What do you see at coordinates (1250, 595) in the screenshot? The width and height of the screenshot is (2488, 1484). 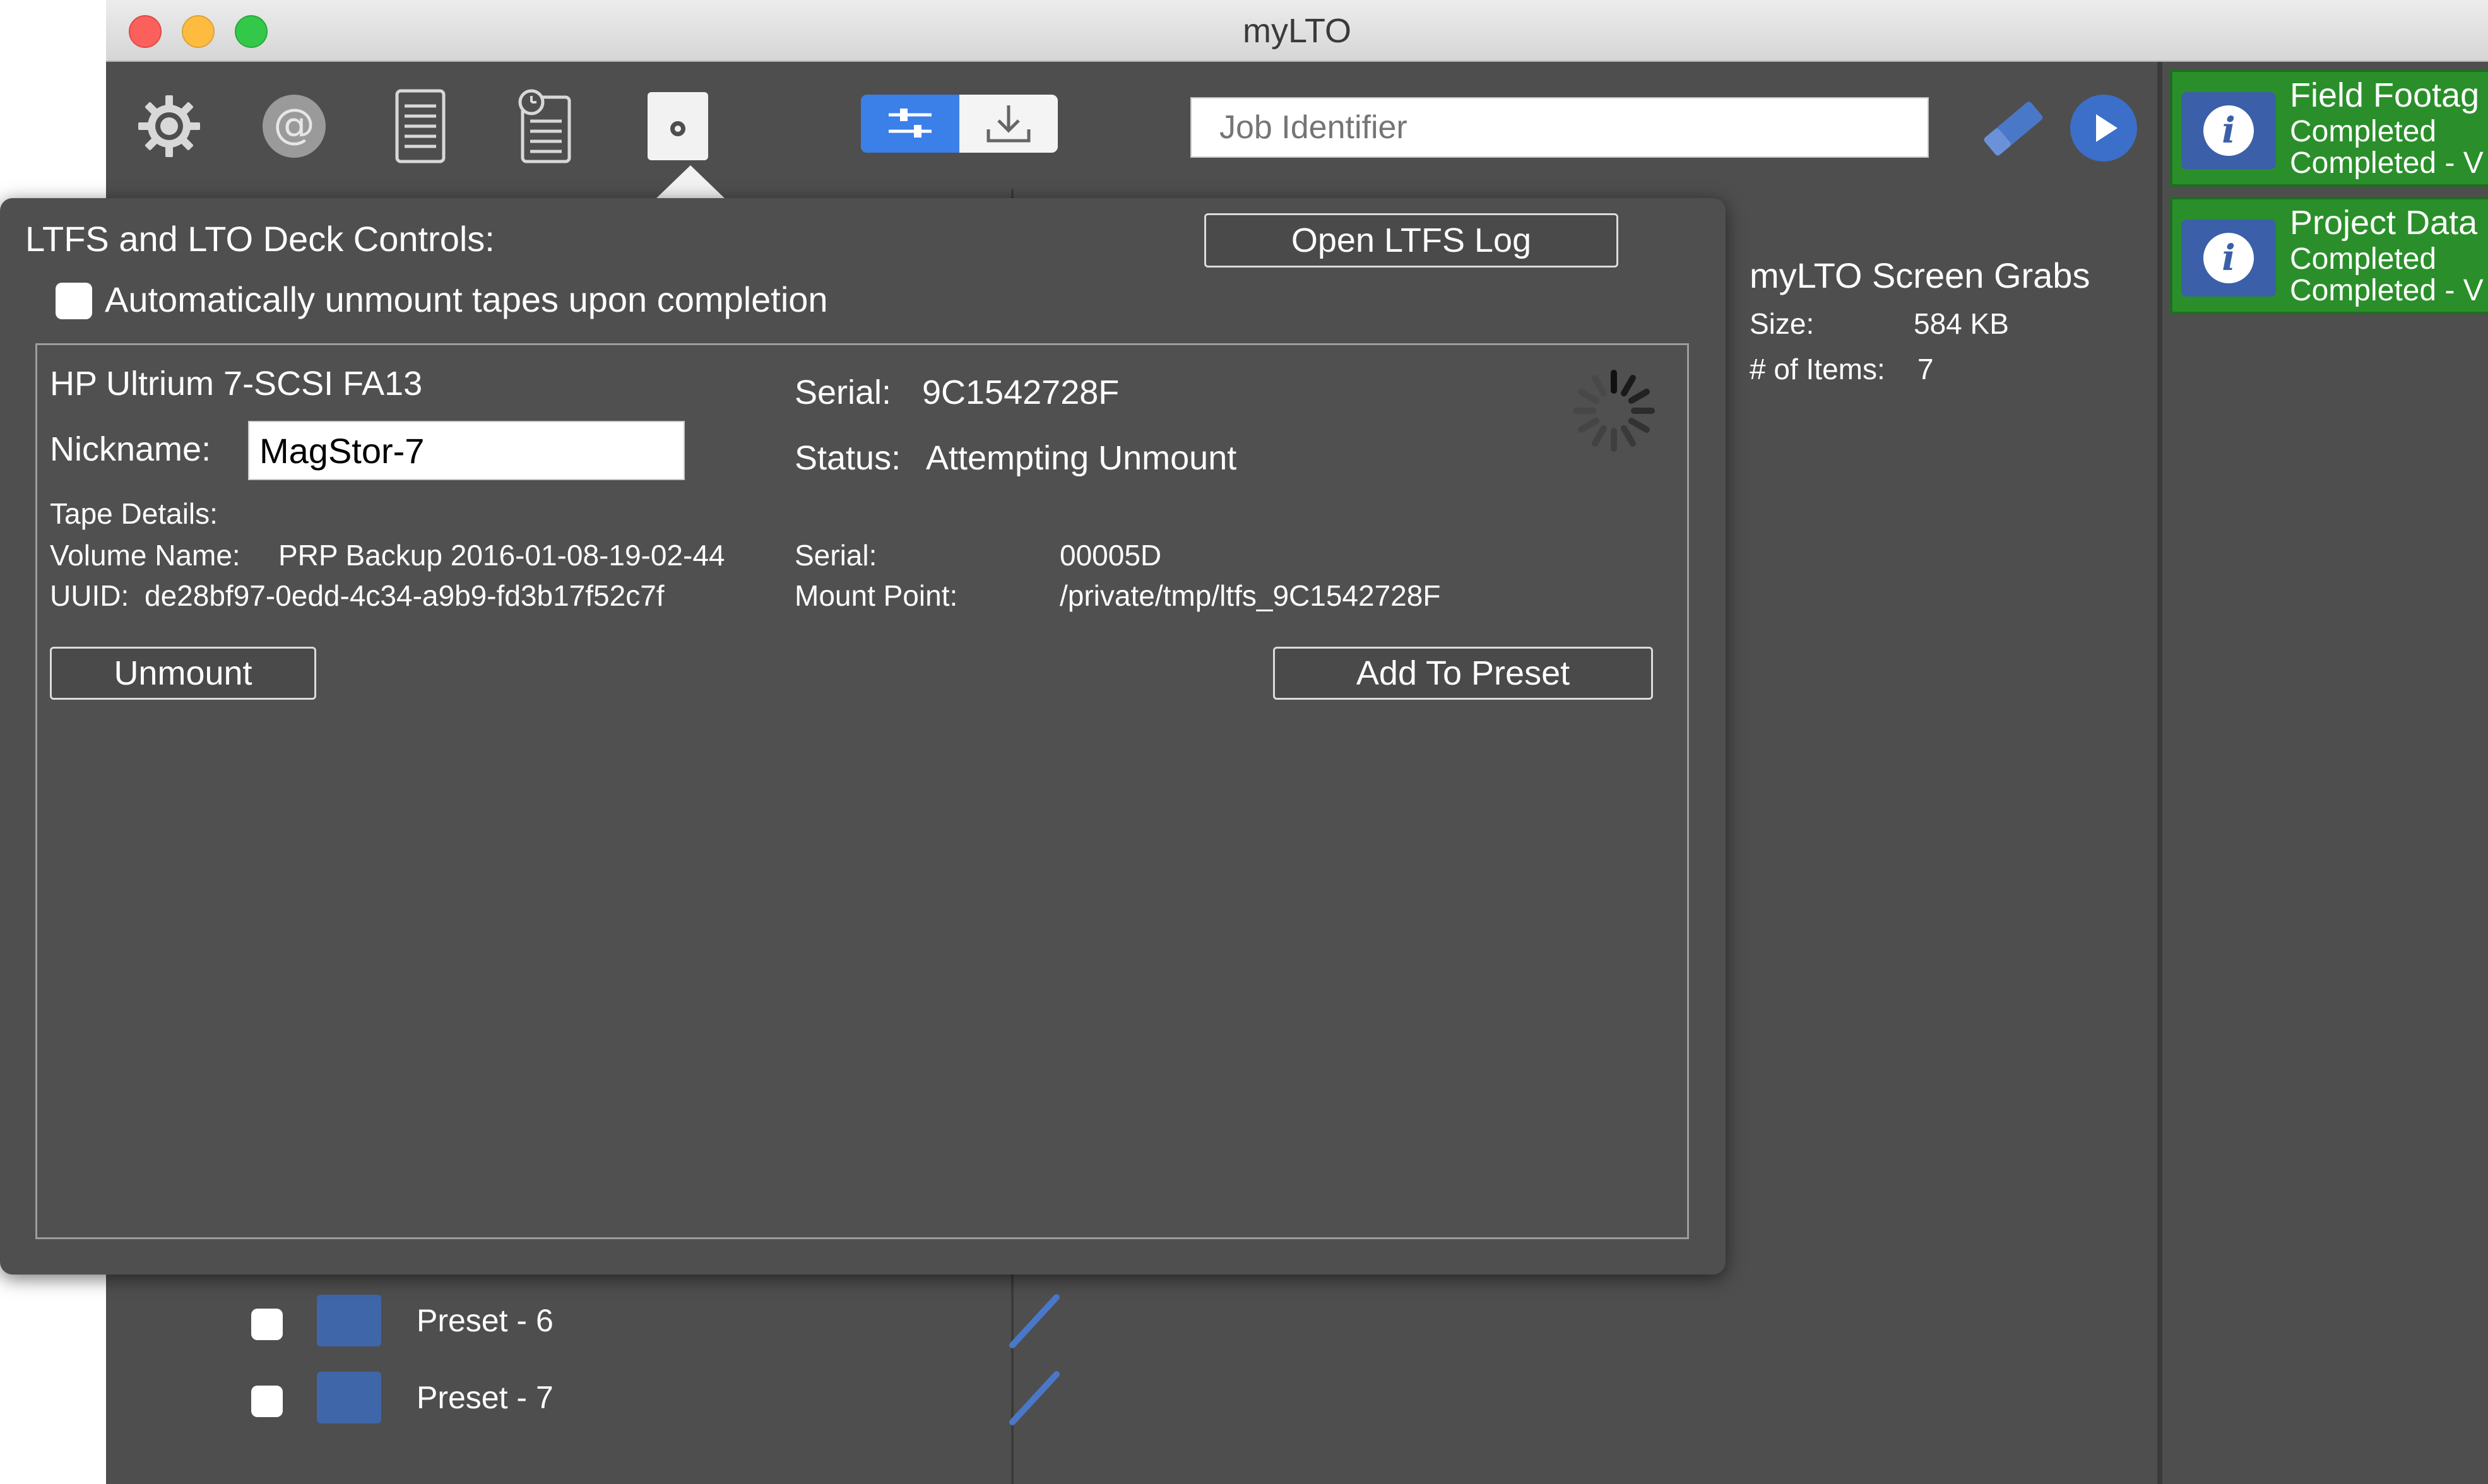 I see `mount-point-value: /private/tmp/ltfs_9C1542728F` at bounding box center [1250, 595].